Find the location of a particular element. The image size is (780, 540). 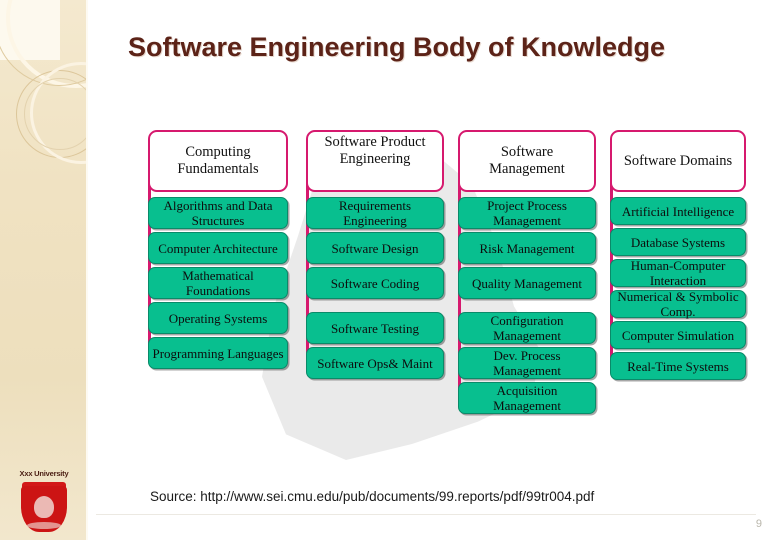

page-title: Software Engineering Body of Knowledge is located at coordinates (397, 47).